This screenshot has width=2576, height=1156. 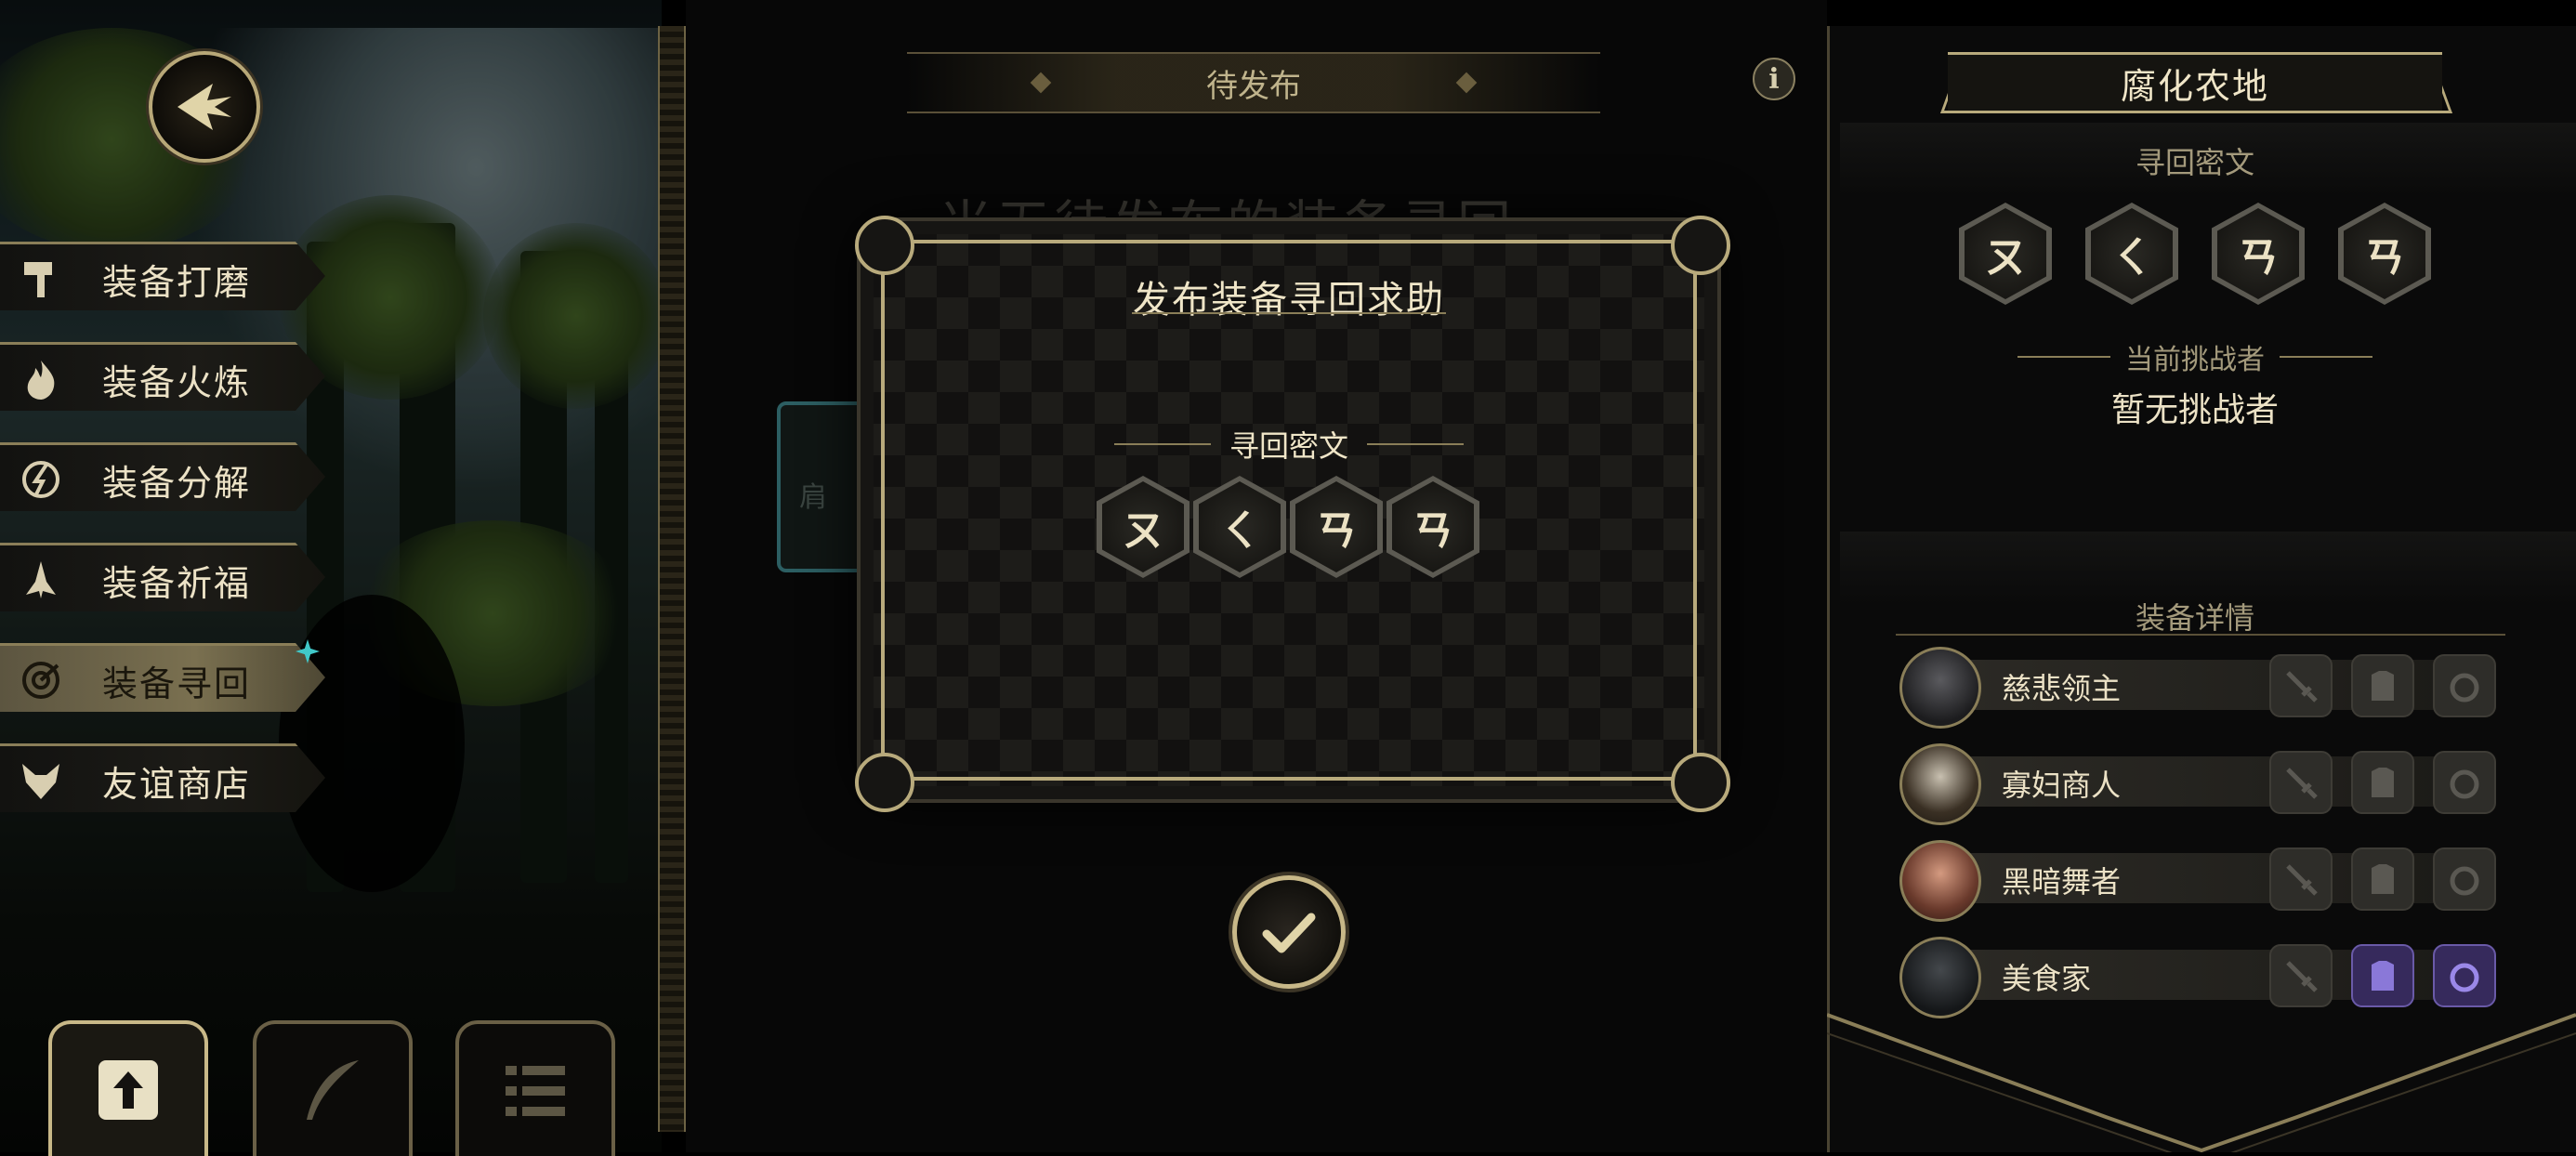 What do you see at coordinates (2201, 1083) in the screenshot?
I see `panel-bottom-ornament` at bounding box center [2201, 1083].